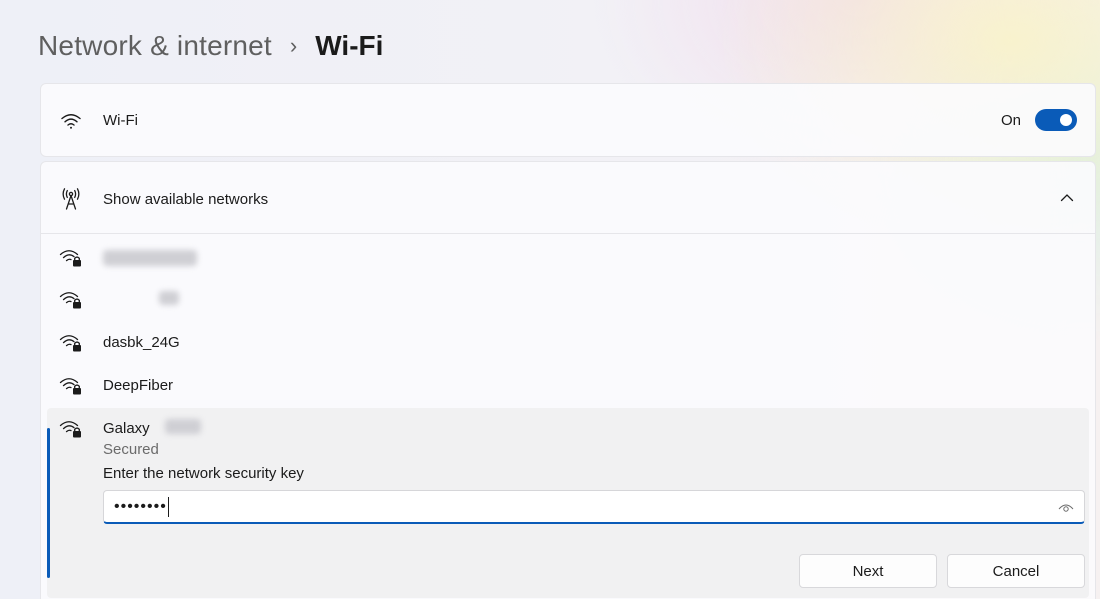 Image resolution: width=1100 pixels, height=599 pixels. What do you see at coordinates (71, 199) in the screenshot?
I see `antenna-icon` at bounding box center [71, 199].